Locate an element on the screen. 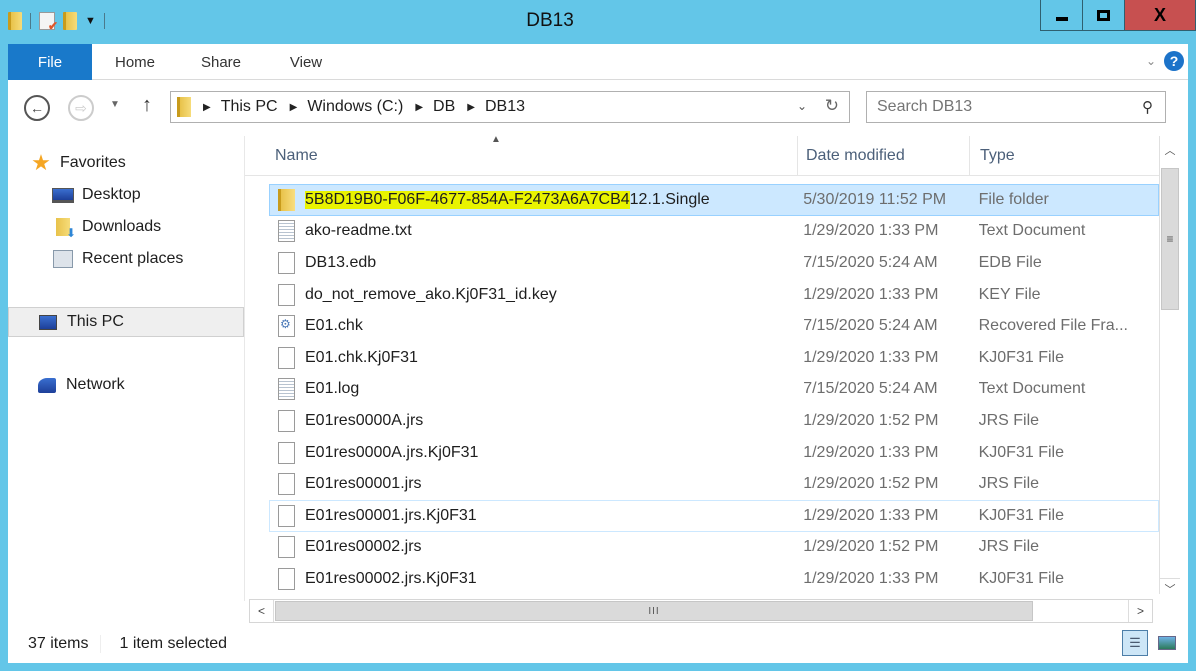 The width and height of the screenshot is (1196, 671). breadcrumb-label: DB is located at coordinates (444, 107).